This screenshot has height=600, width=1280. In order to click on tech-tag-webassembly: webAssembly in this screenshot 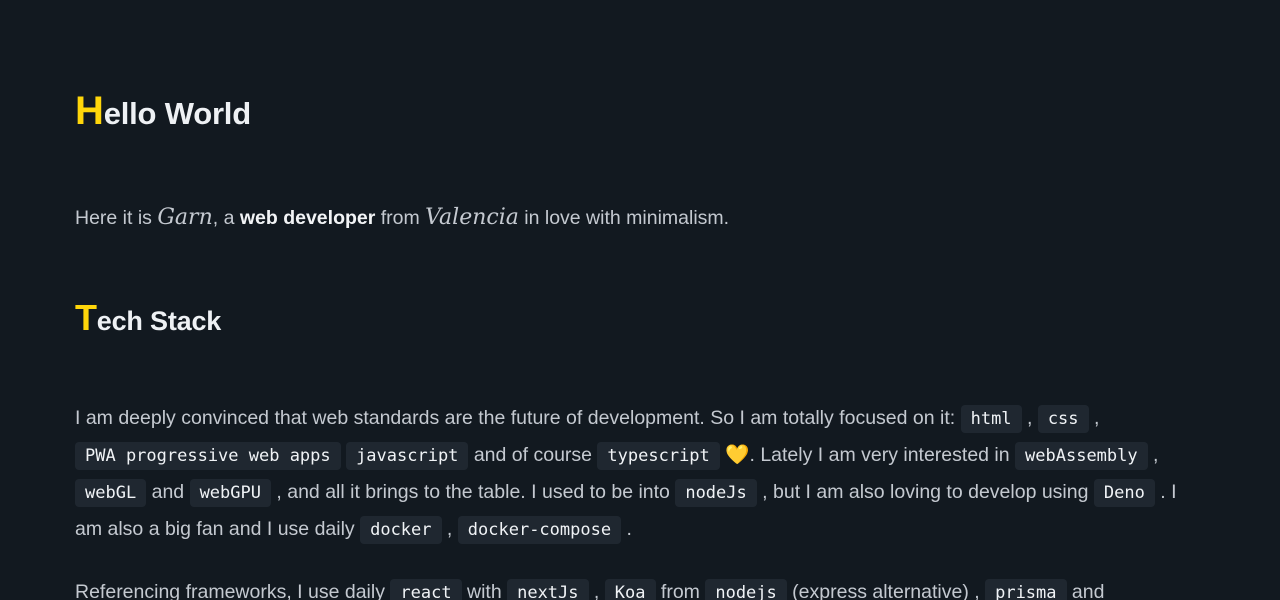, I will do `click(1081, 456)`.